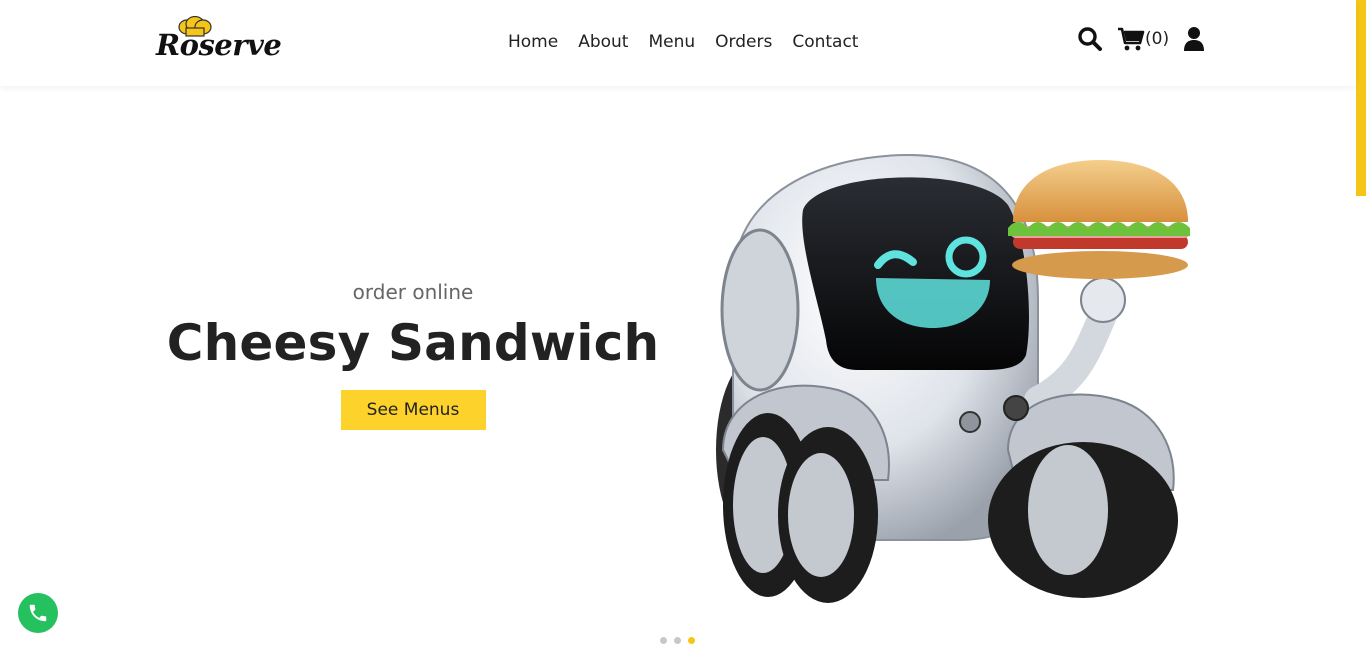 This screenshot has height=653, width=1366. I want to click on scrollbar-thumb, so click(1361, 98).